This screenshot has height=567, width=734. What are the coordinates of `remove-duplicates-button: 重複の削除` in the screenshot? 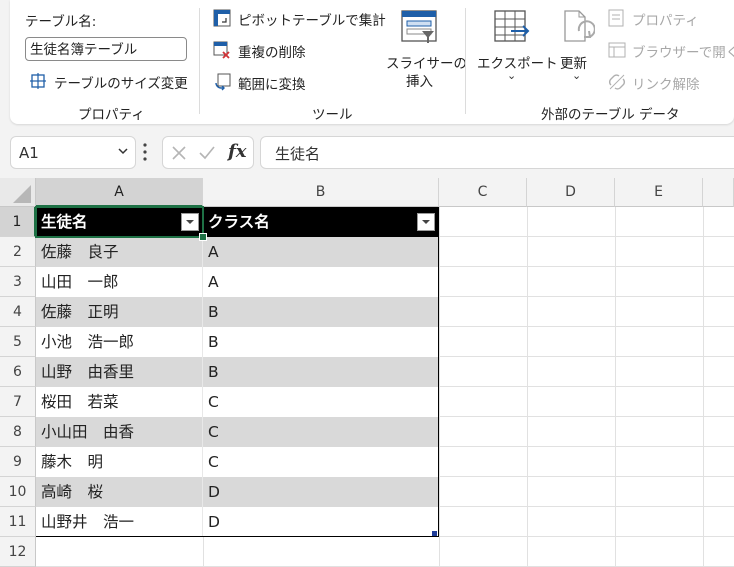 It's located at (273, 50).